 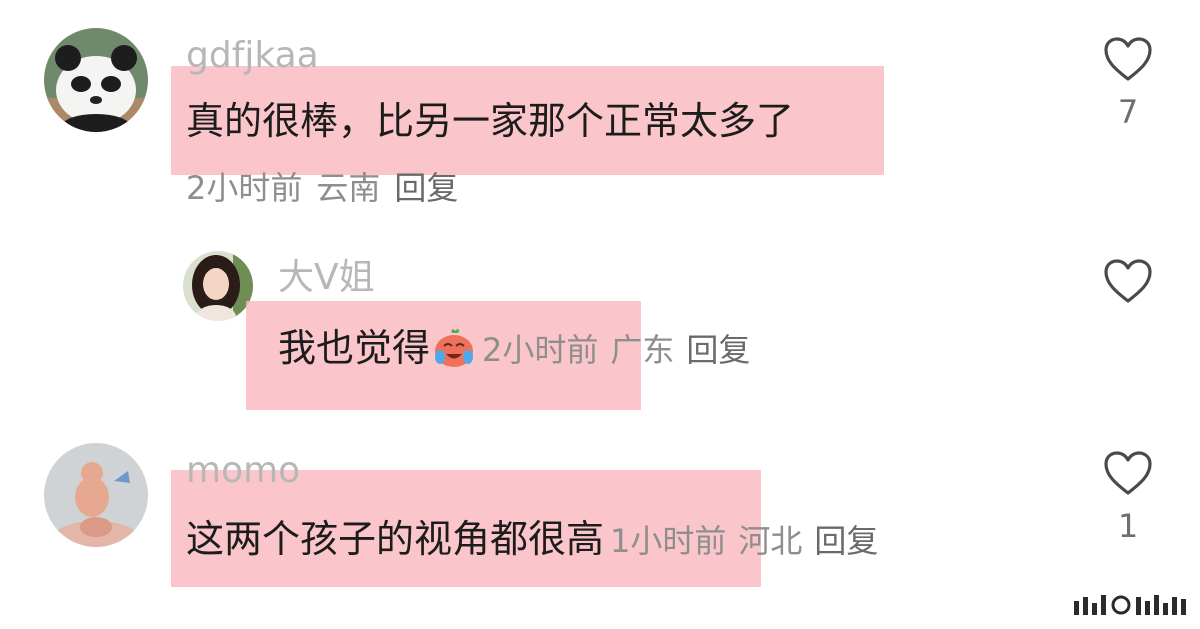 I want to click on comment-3-meta: 1小时前 河北 回复, so click(x=750, y=541).